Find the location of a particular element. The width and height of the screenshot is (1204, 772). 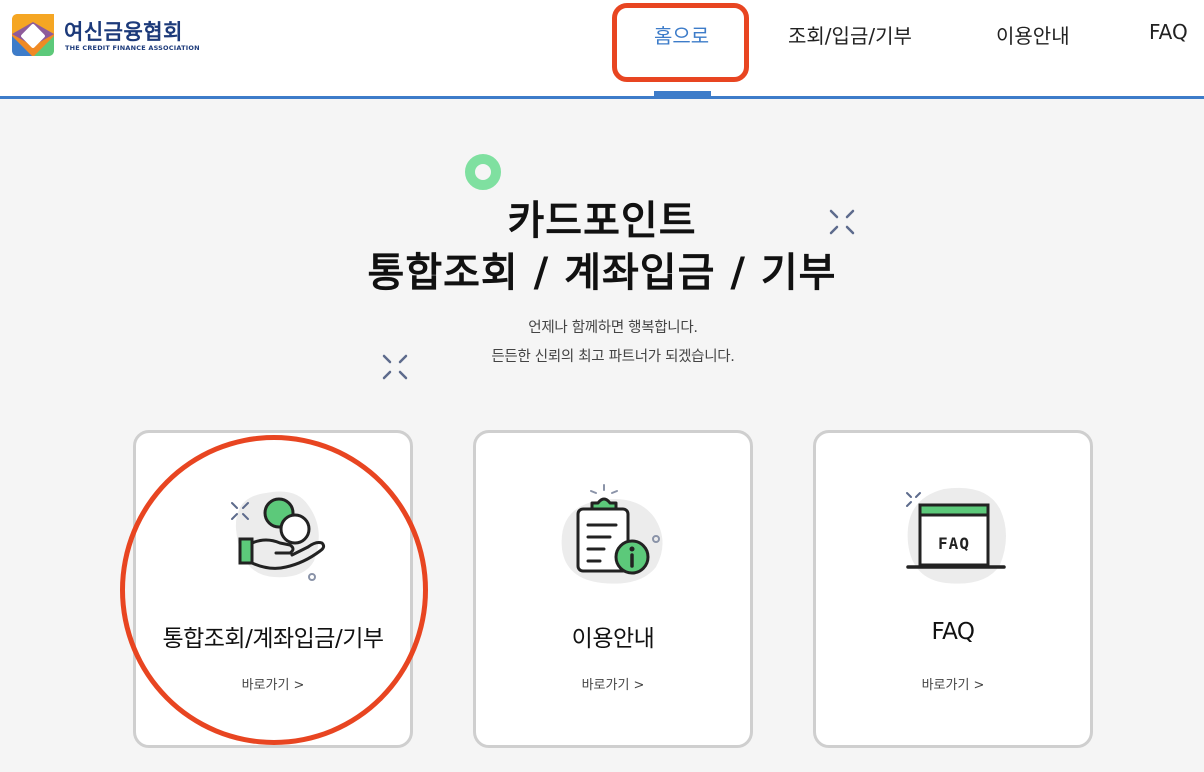

hero-subtitle-line1: 언제나 함께하면 행복합니다. is located at coordinates (613, 328).